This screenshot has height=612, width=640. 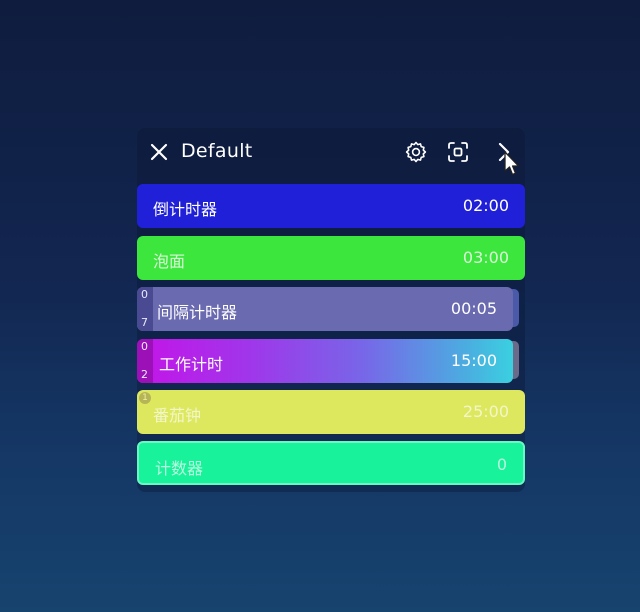 I want to click on timer-time: 25:00, so click(x=485, y=411).